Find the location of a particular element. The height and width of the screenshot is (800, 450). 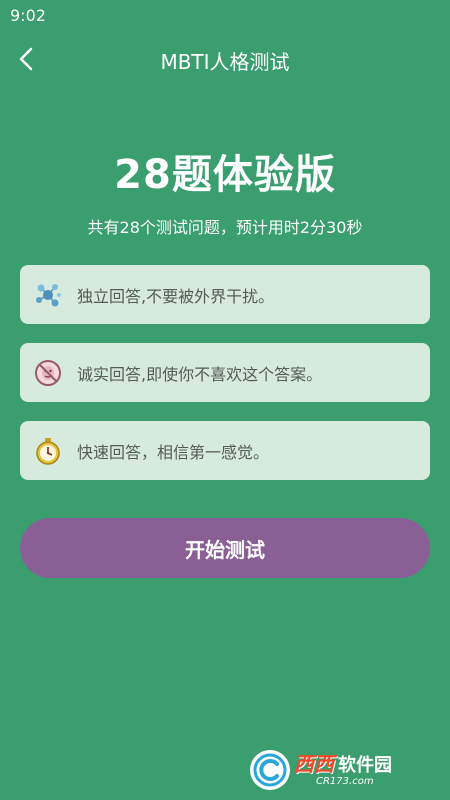

status-bar: 9:02 is located at coordinates (225, 16).